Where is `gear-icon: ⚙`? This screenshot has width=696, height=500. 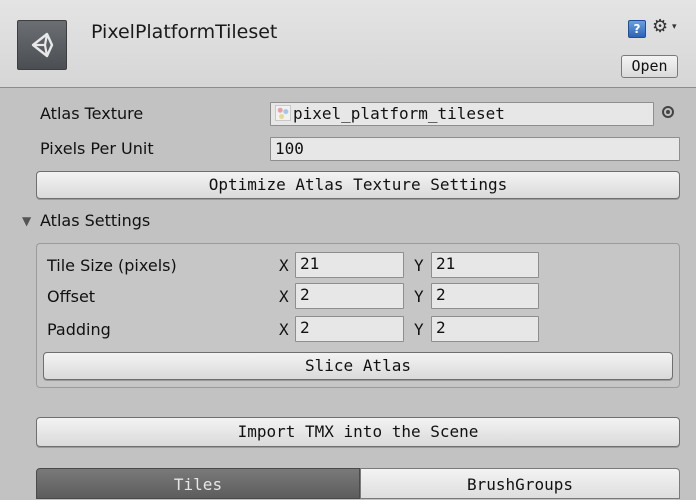
gear-icon: ⚙ is located at coordinates (660, 26).